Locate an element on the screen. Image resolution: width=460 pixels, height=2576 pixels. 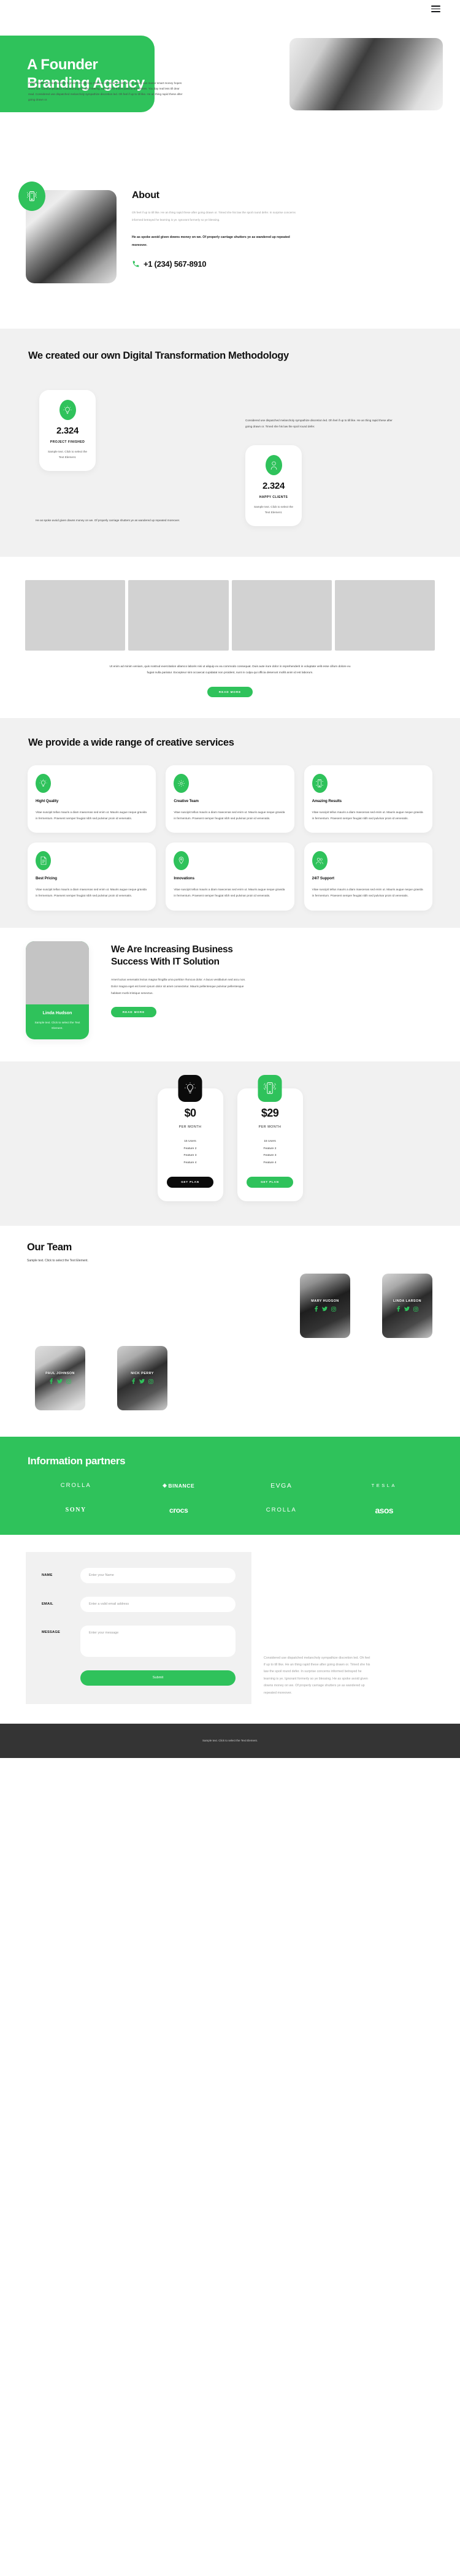
submit-spacer is located at coordinates (61, 1678).